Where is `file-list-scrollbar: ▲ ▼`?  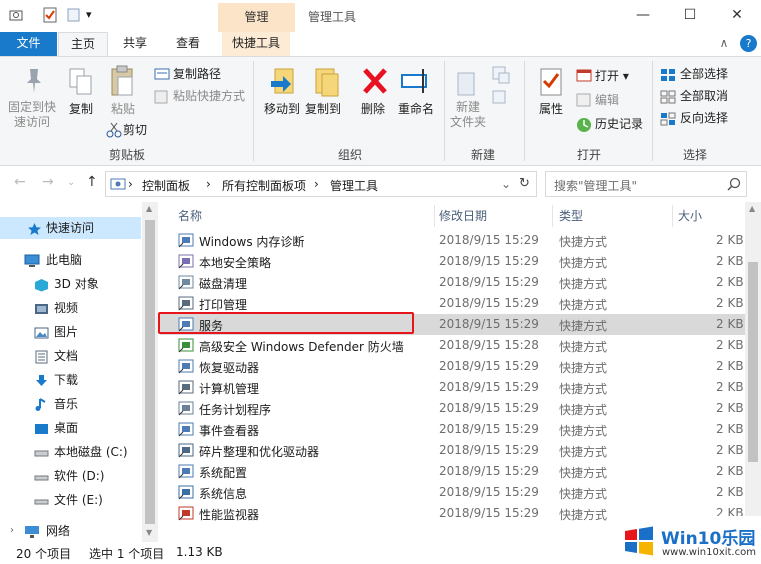 file-list-scrollbar: ▲ ▼ is located at coordinates (753, 372).